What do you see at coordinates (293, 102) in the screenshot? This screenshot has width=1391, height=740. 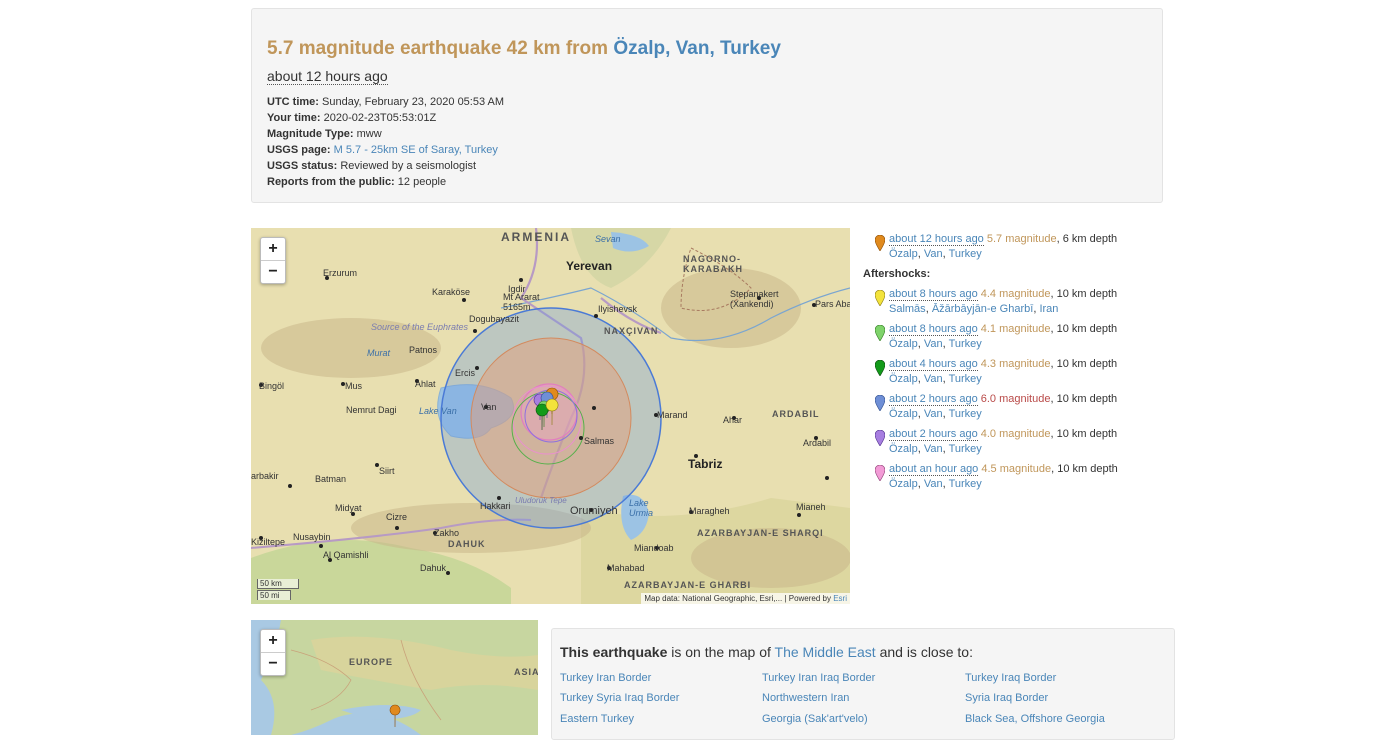 I see `detail-label: UTC time:` at bounding box center [293, 102].